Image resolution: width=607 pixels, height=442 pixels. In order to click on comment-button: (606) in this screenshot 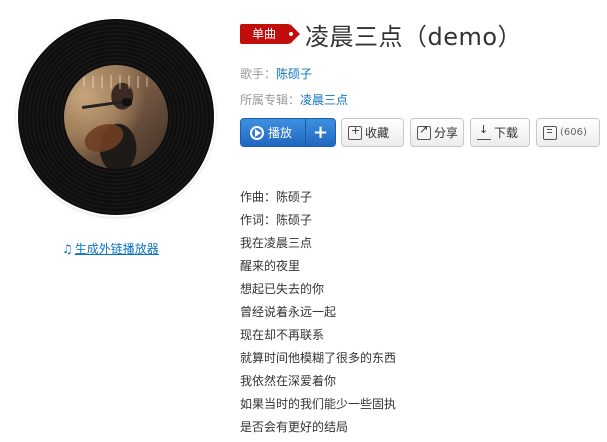, I will do `click(568, 132)`.